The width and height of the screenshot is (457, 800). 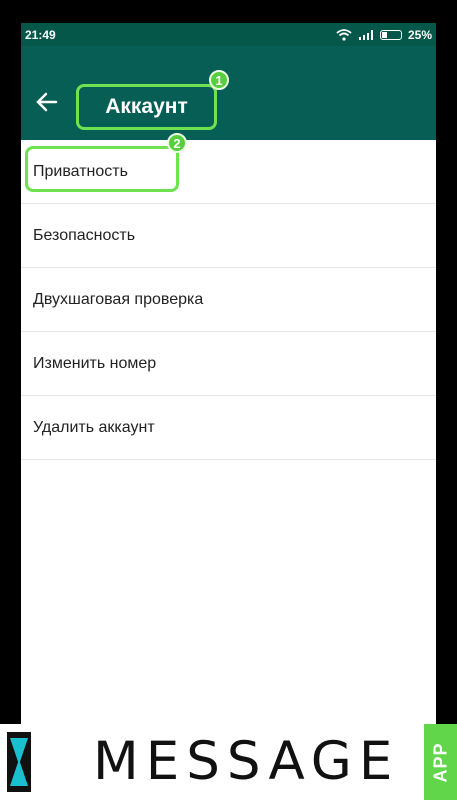 I want to click on app-label-box: APP, so click(x=440, y=762).